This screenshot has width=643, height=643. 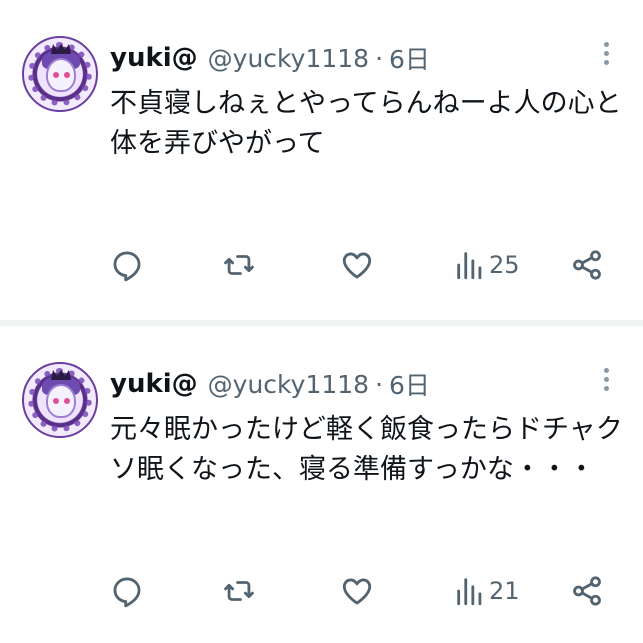 What do you see at coordinates (352, 469) in the screenshot?
I see `tweet-text-line: ソ眠くなった、寝る準備すっかな・・・` at bounding box center [352, 469].